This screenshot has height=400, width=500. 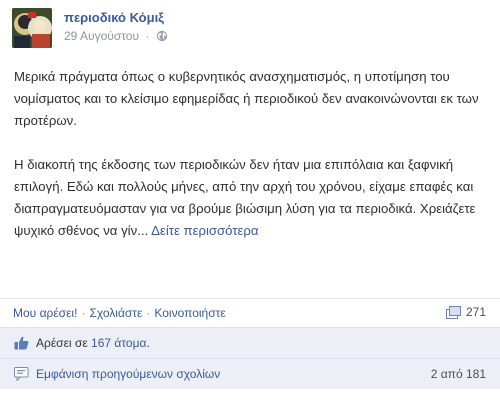 I want to click on share-icon, so click(x=453, y=314).